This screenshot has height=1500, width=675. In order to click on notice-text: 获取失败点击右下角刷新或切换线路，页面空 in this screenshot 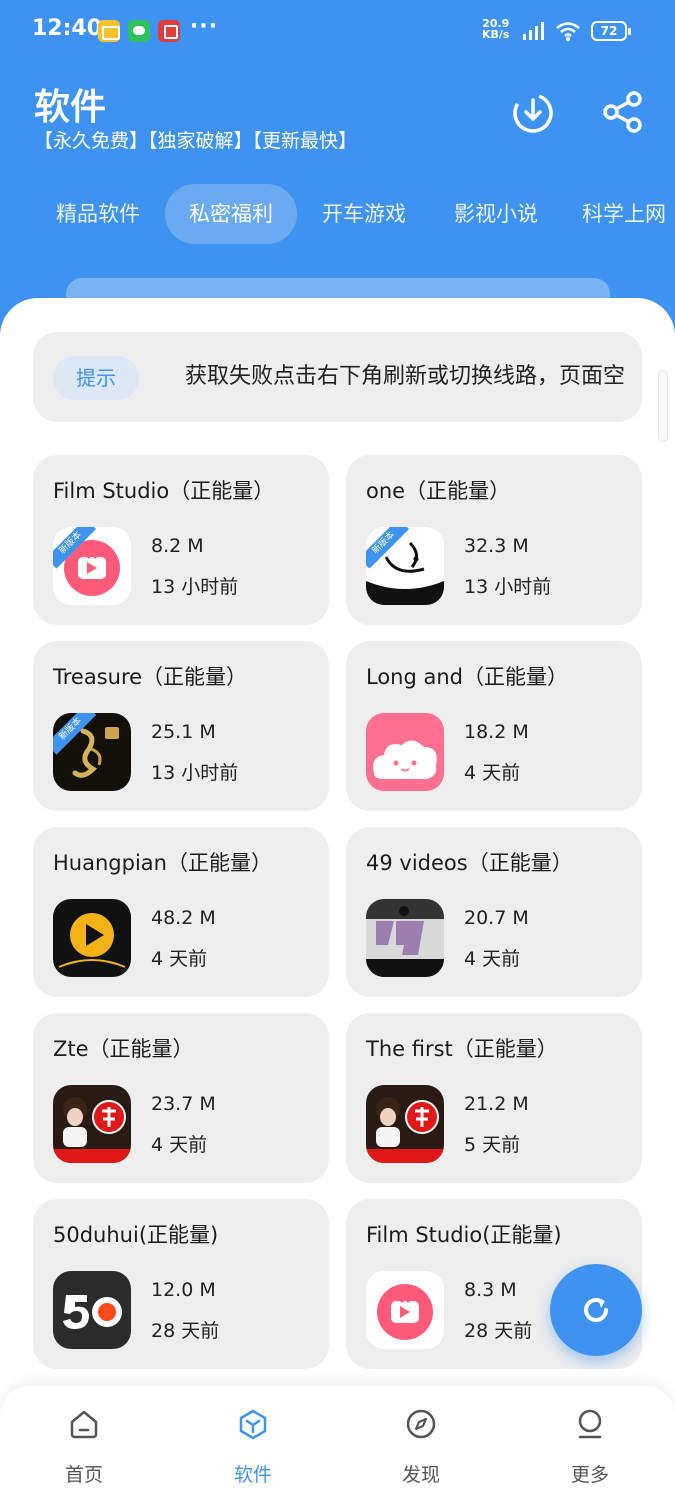, I will do `click(404, 376)`.